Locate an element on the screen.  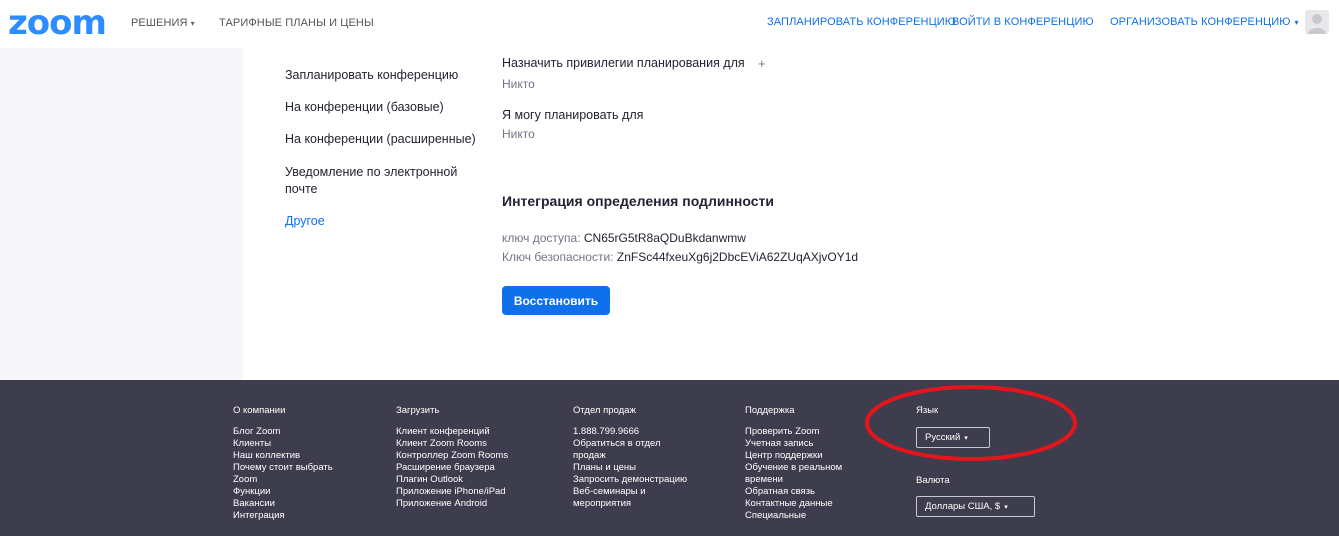
footer-phone: 1.888.799.9666 is located at coordinates (630, 432).